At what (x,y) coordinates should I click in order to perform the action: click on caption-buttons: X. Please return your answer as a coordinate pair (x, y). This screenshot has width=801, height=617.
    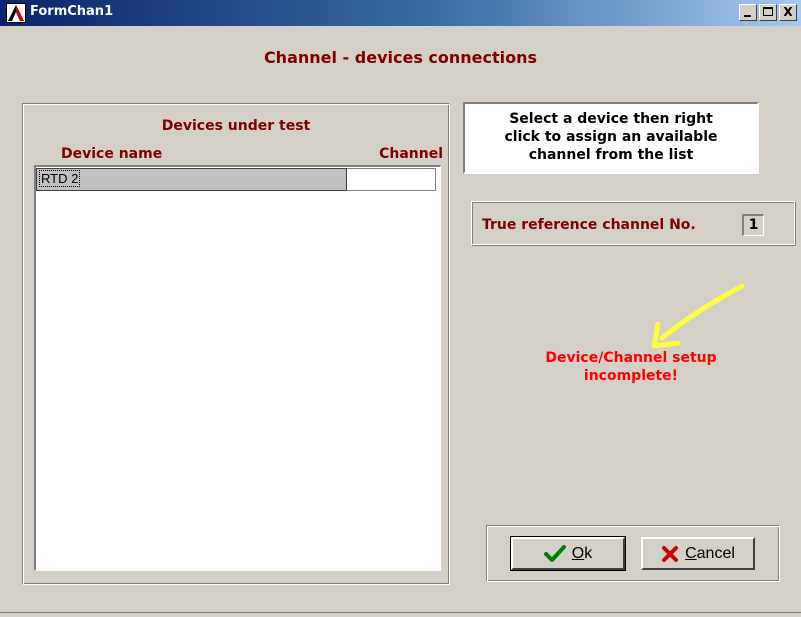
    Looking at the image, I should click on (768, 12).